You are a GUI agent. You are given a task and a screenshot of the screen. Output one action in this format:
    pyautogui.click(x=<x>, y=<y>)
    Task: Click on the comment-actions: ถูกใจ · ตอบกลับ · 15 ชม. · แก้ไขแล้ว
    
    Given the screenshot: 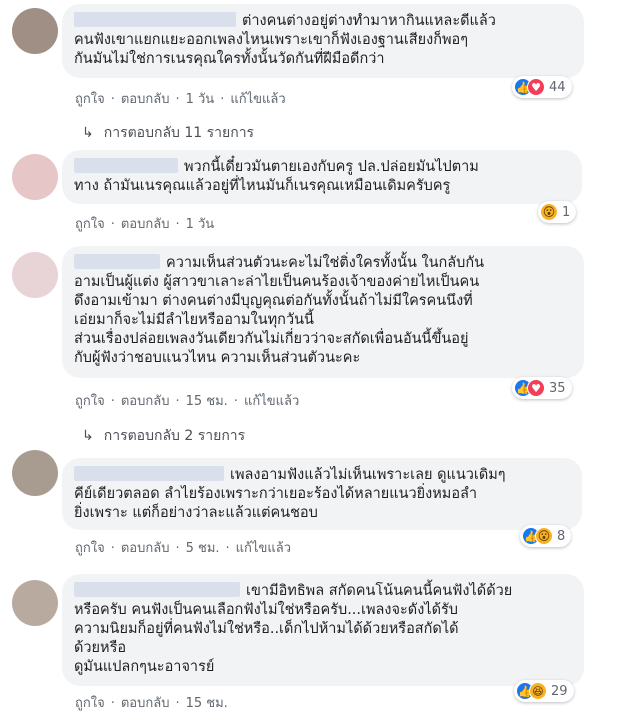 What is the action you would take?
    pyautogui.click(x=187, y=401)
    